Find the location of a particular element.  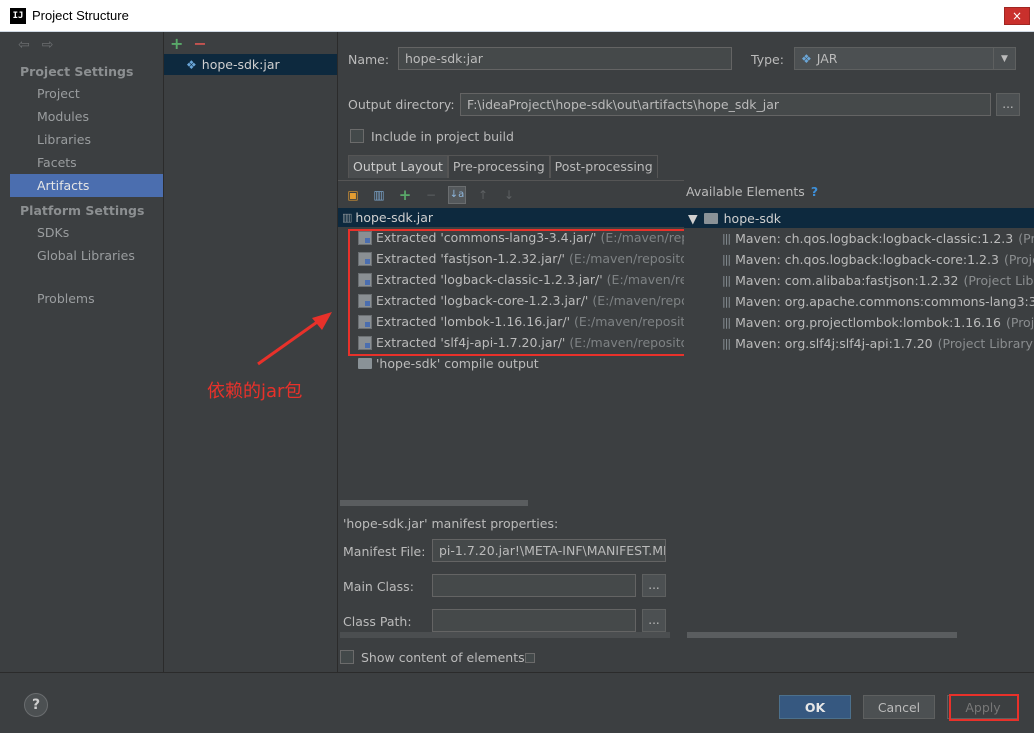

library-suffix: (Project Library is located at coordinates (998, 280).